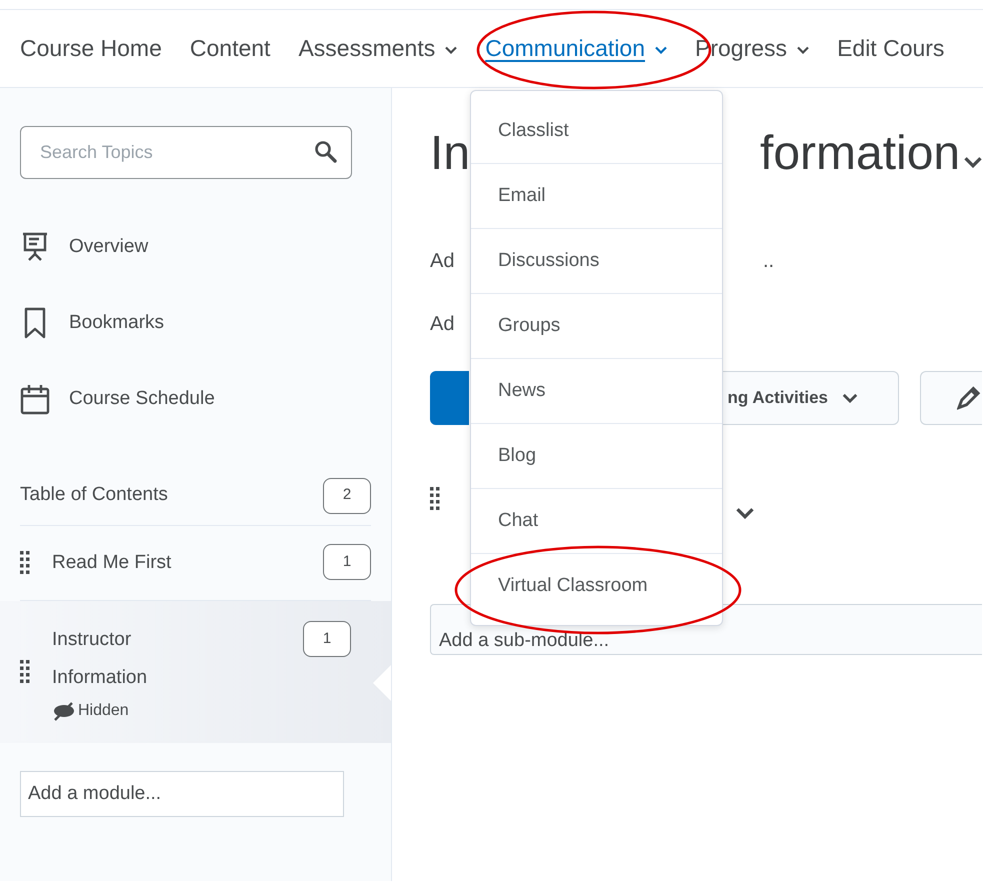 This screenshot has height=882, width=983. Describe the element at coordinates (890, 48) in the screenshot. I see `nav-link: Edit Cours` at that location.